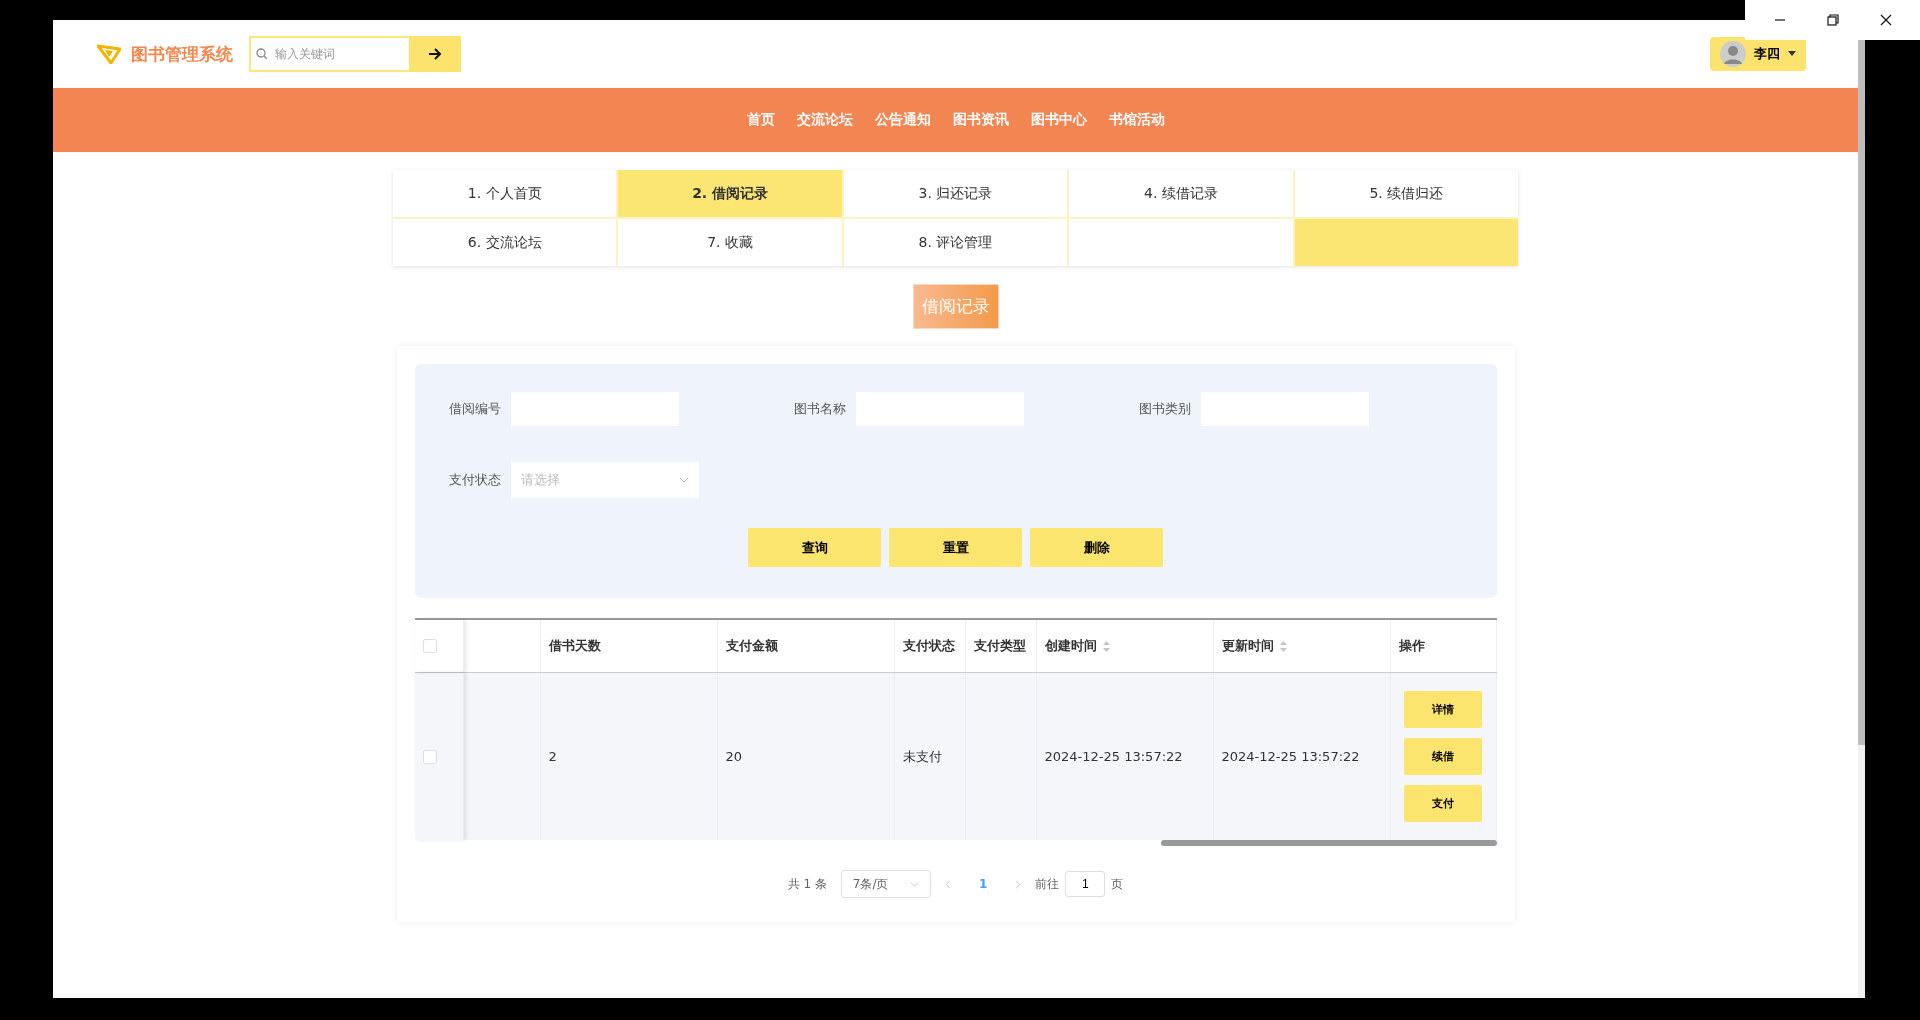 This screenshot has width=1920, height=1020. Describe the element at coordinates (1096, 547) in the screenshot. I see `filter-button: 删除` at that location.